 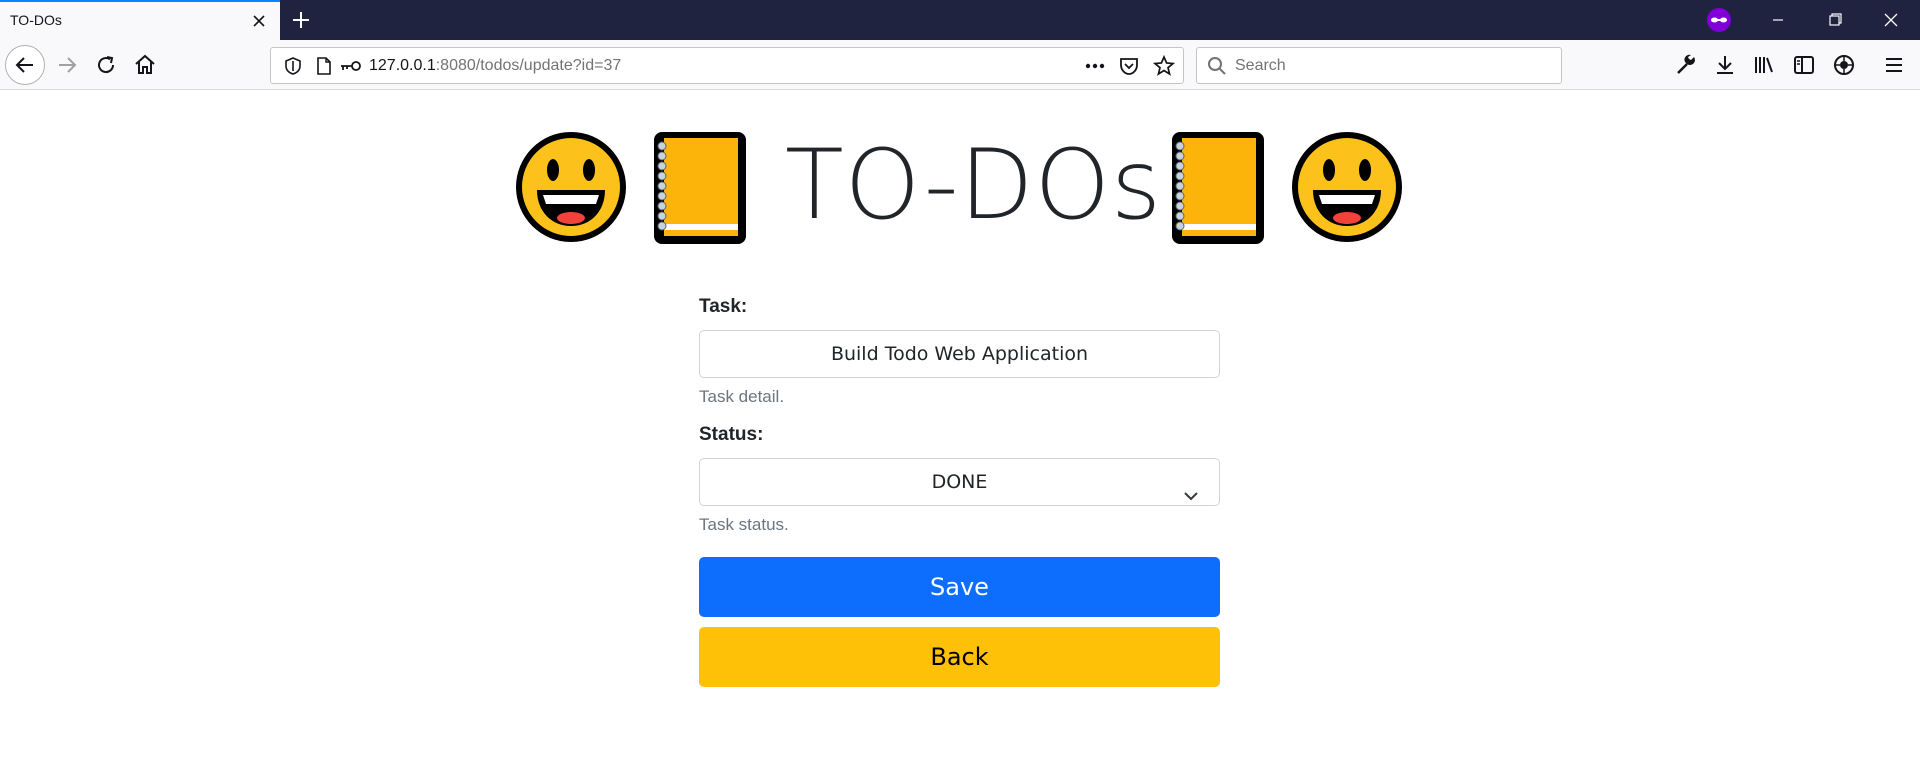 I want to click on status-help-text: Task status., so click(x=744, y=524).